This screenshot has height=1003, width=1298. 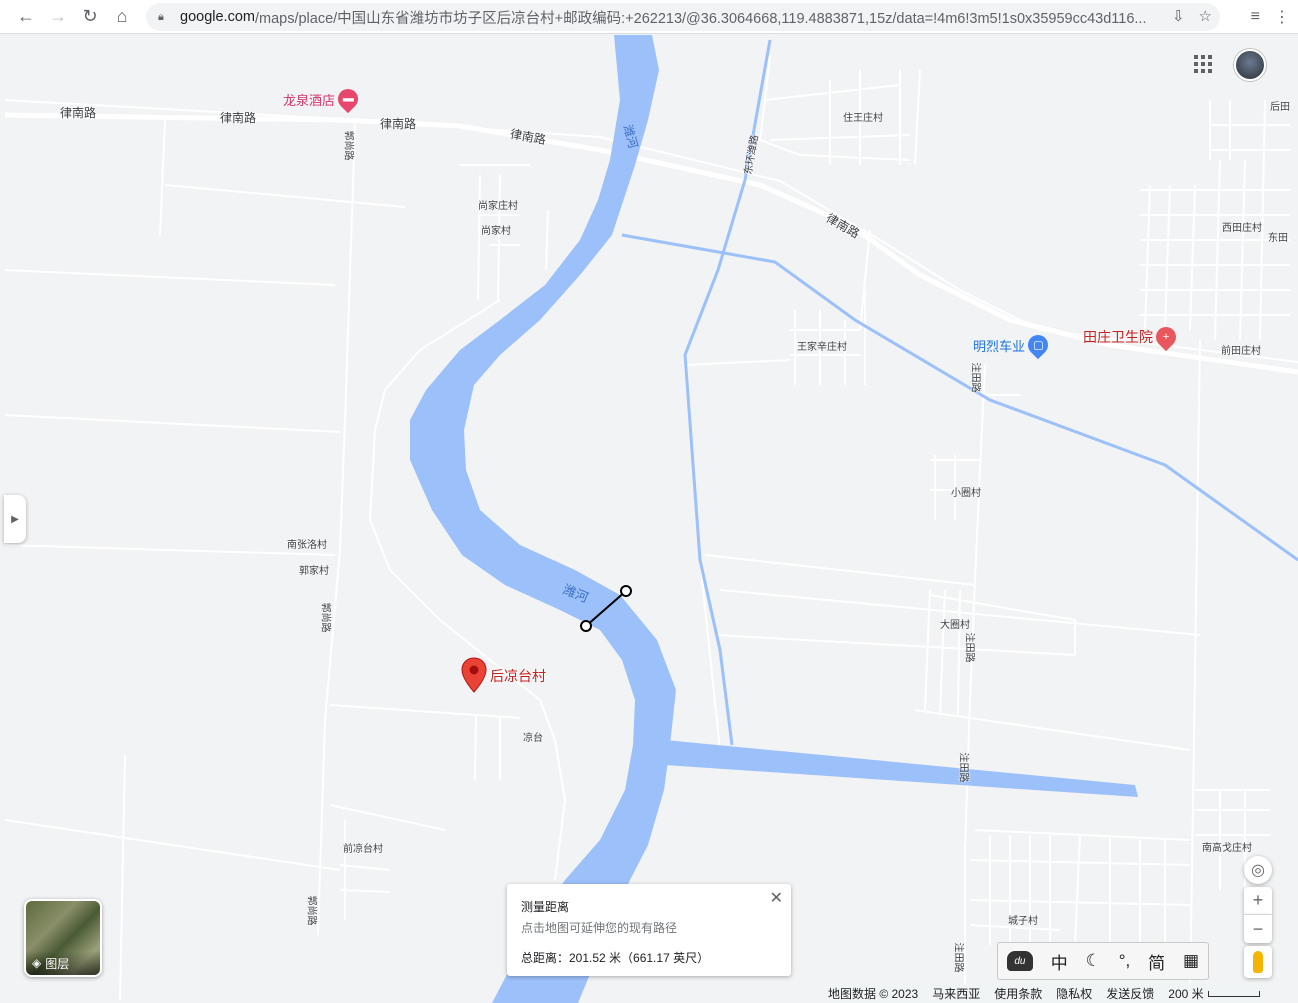 I want to click on poi-label: 明烈车业, so click(x=999, y=346).